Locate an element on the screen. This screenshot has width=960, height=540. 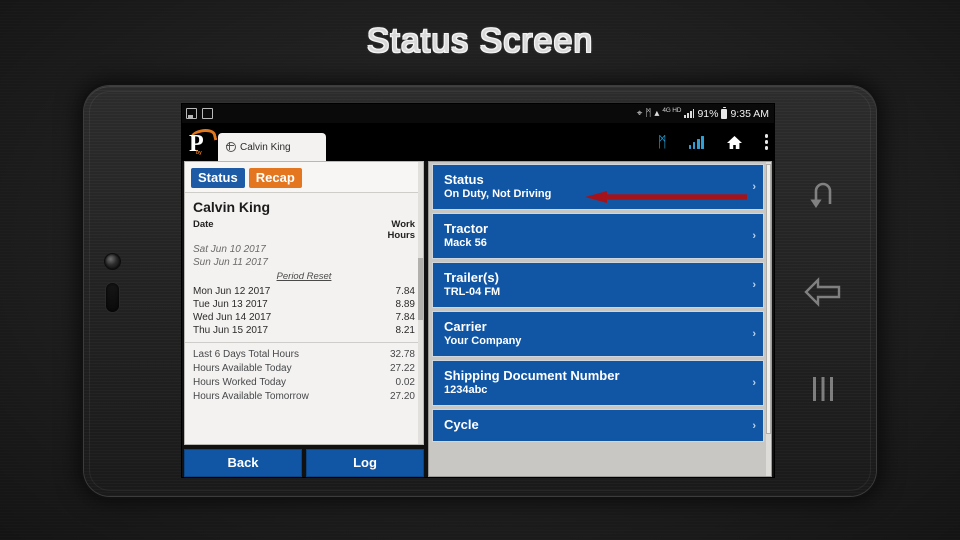
screenshot-notification-icon is located at coordinates (207, 113).